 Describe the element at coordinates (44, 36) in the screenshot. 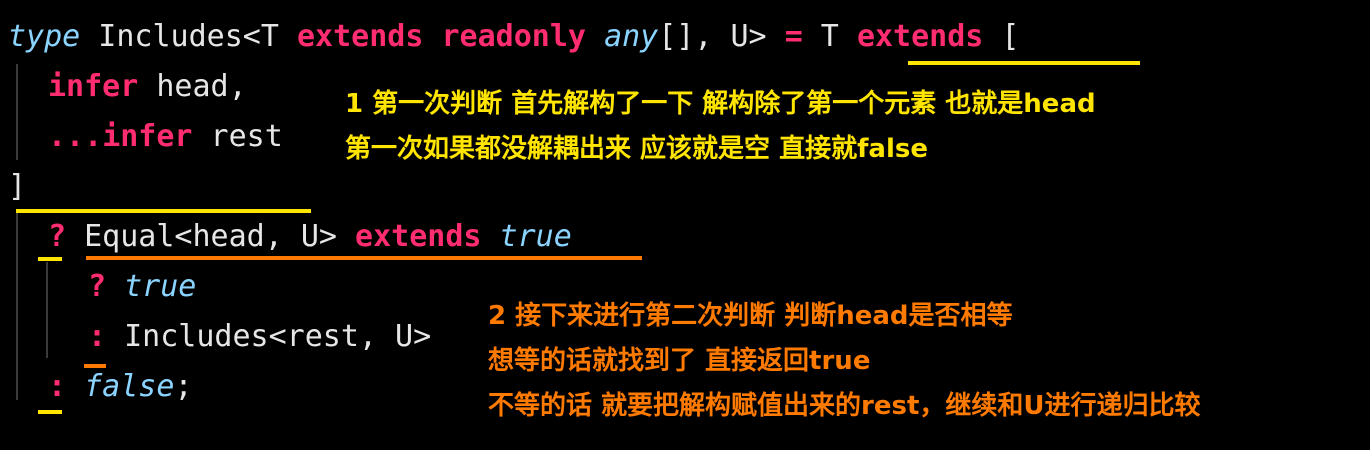

I see `type-keyword: type` at that location.